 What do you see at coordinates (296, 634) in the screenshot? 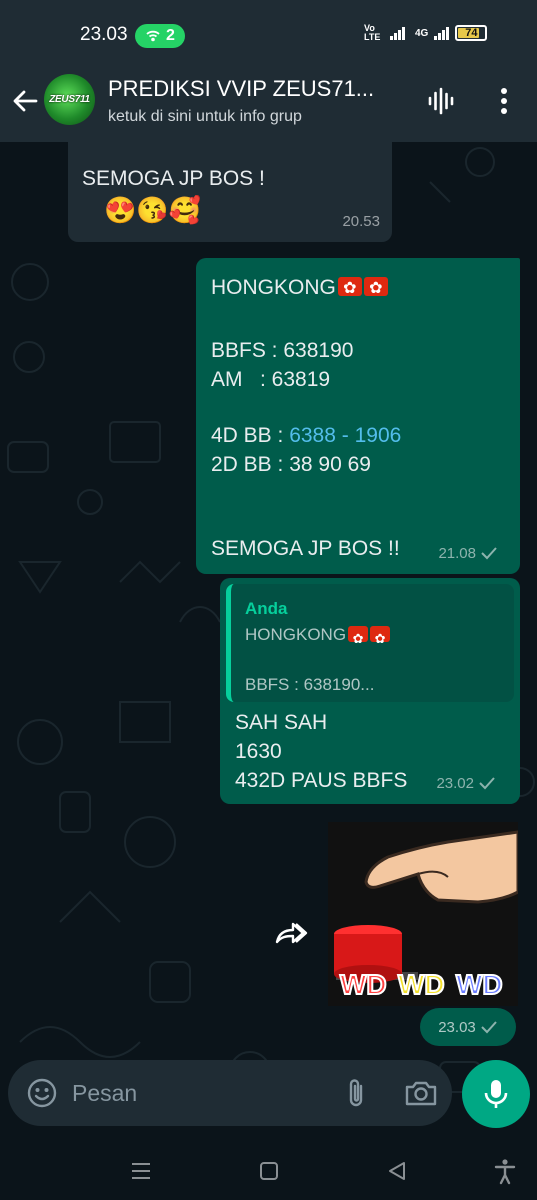
I see `quoted-line-1-text: HONGKONG` at bounding box center [296, 634].